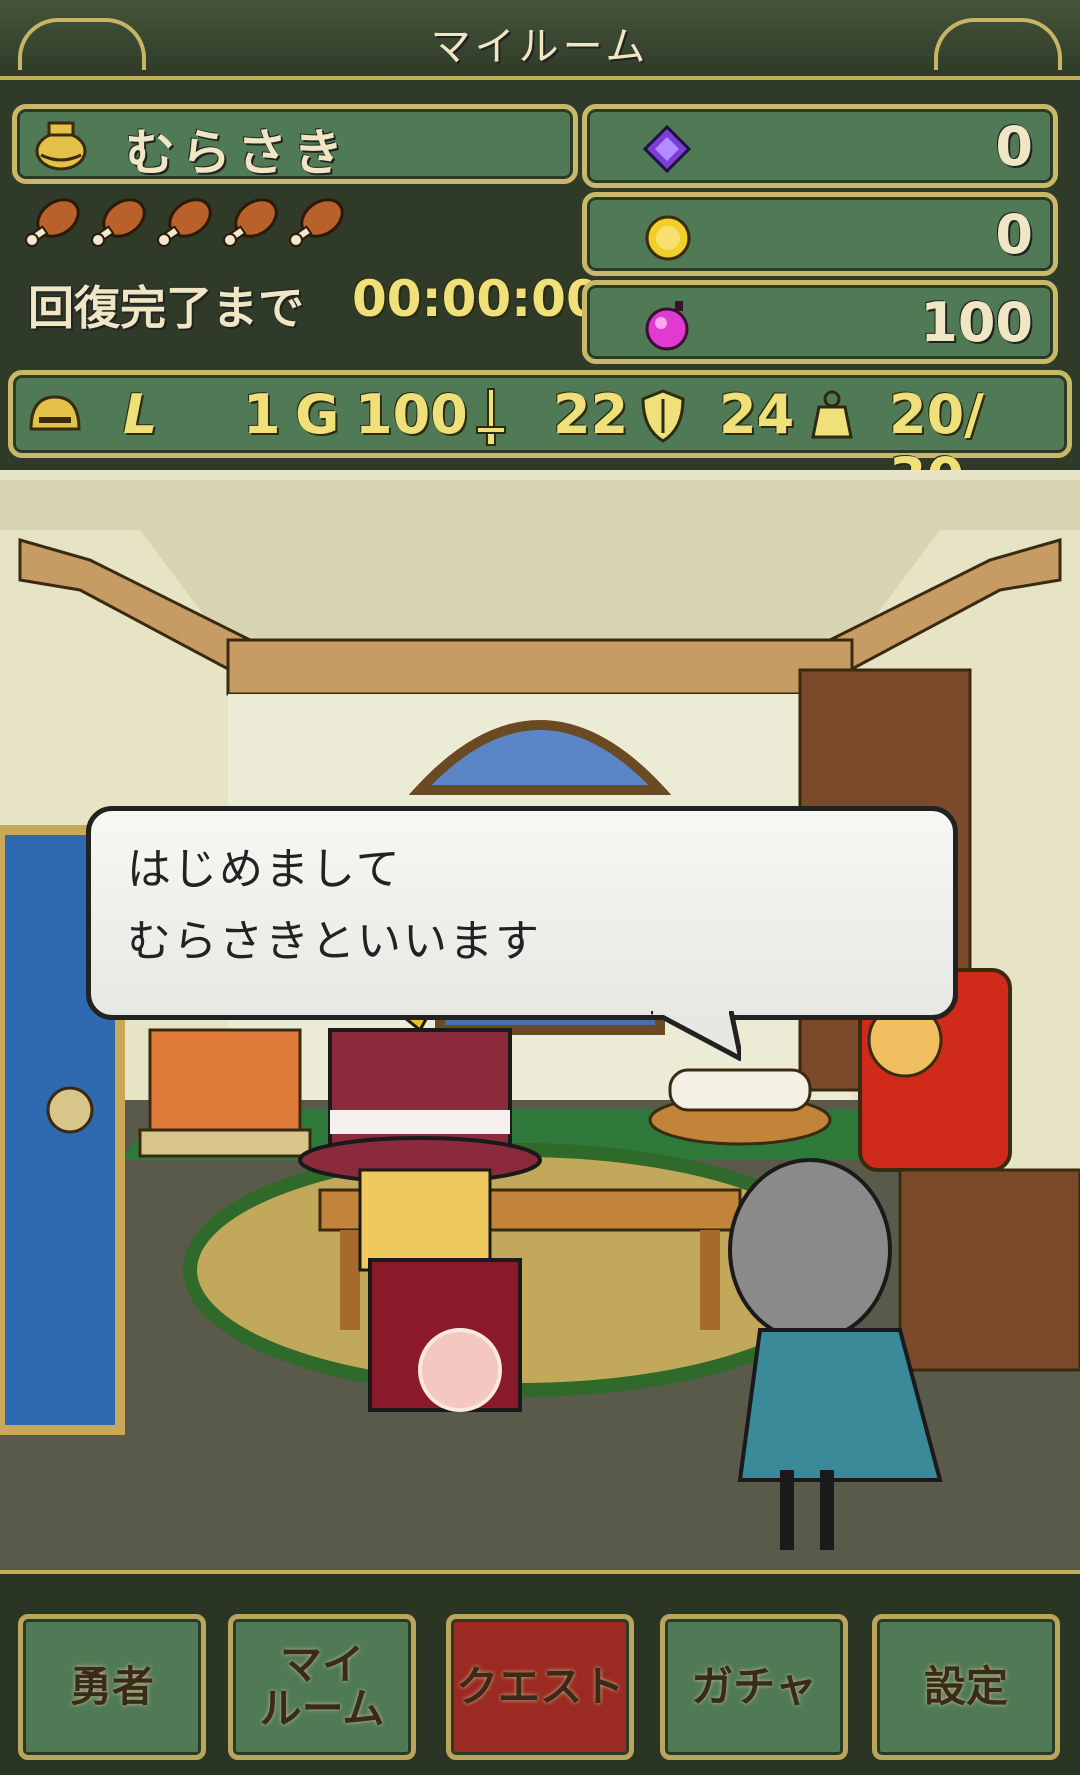 The image size is (1080, 1775). What do you see at coordinates (998, 44) in the screenshot?
I see `ornament-right-icon` at bounding box center [998, 44].